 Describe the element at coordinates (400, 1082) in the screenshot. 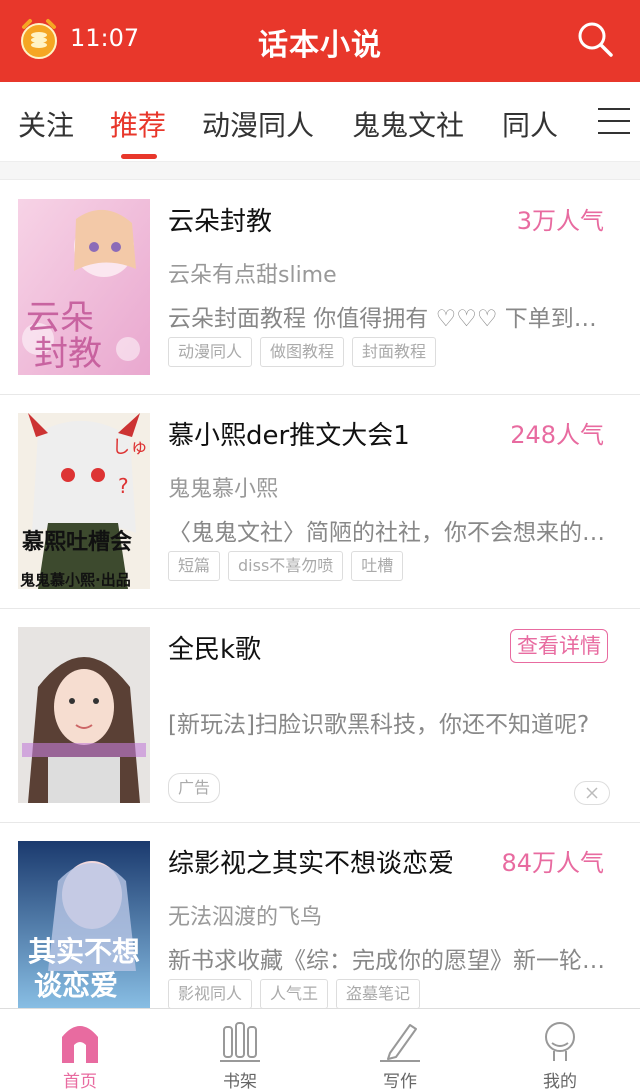

I see `nav-label: 写作` at that location.